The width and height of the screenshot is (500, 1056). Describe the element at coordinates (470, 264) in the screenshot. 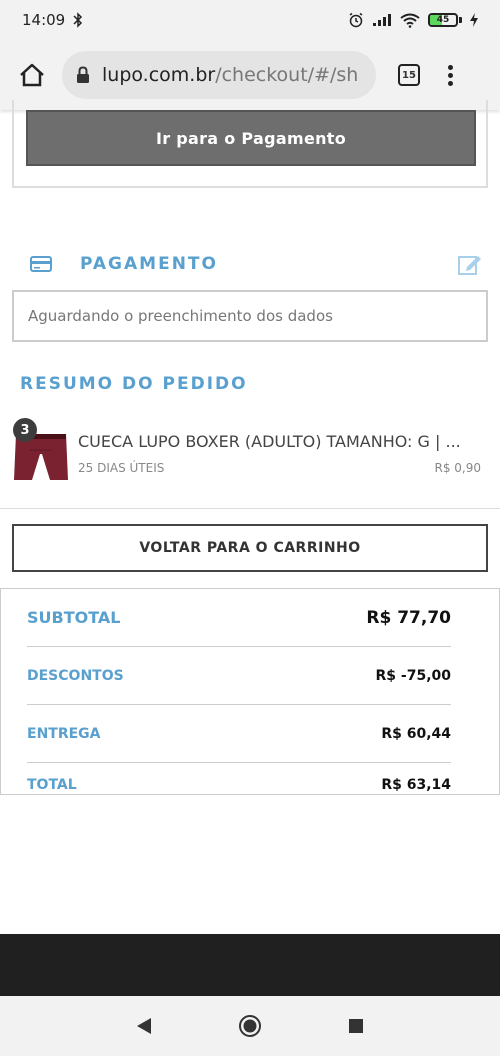

I see `edit-icon` at that location.